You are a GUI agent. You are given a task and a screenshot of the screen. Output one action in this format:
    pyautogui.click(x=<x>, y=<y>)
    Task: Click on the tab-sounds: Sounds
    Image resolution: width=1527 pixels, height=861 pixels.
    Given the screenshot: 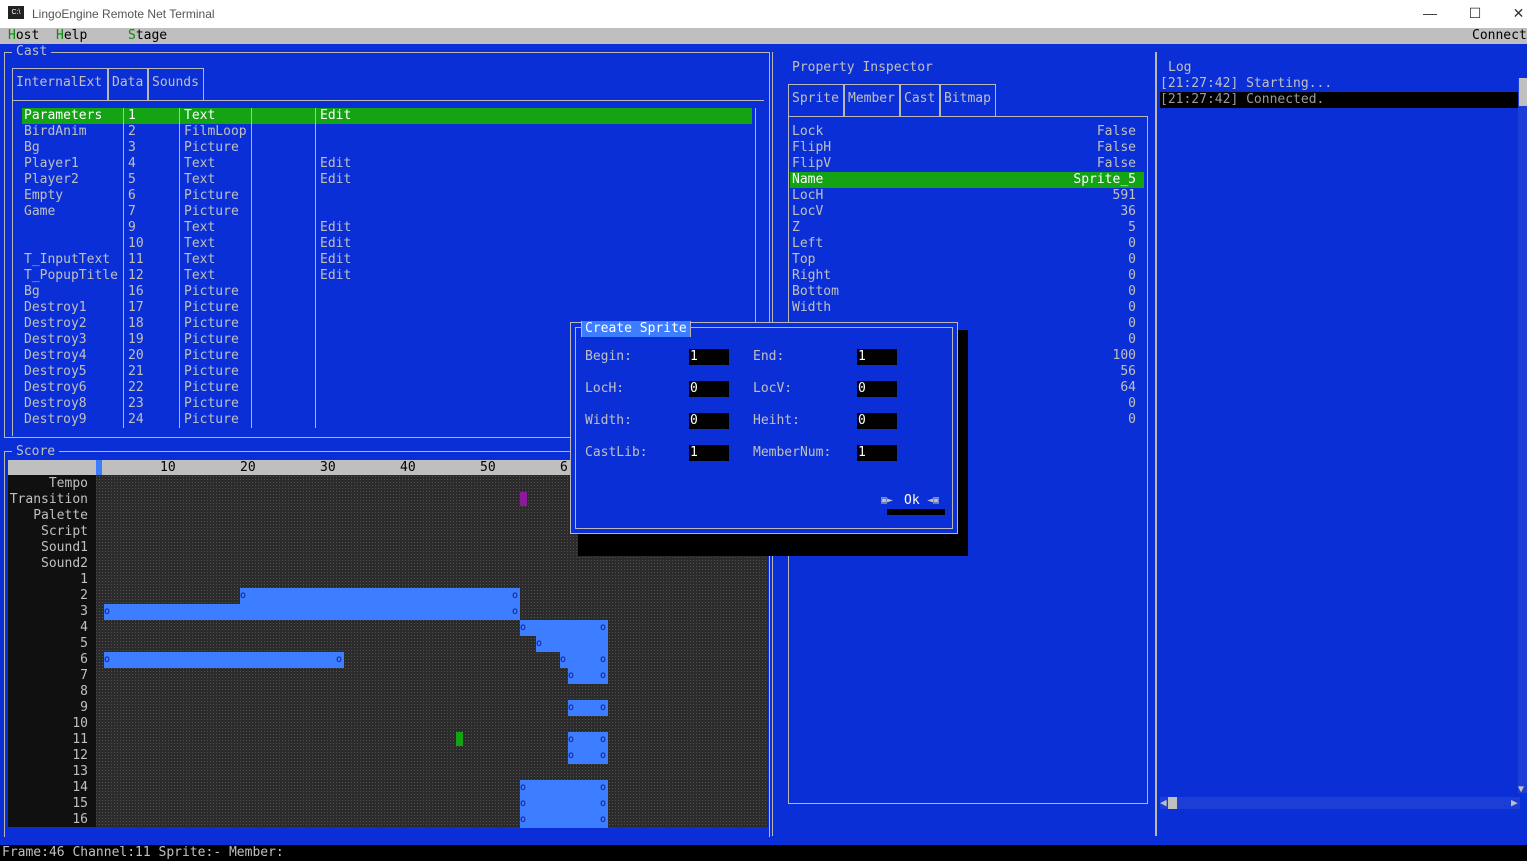 What is the action you would take?
    pyautogui.click(x=176, y=84)
    